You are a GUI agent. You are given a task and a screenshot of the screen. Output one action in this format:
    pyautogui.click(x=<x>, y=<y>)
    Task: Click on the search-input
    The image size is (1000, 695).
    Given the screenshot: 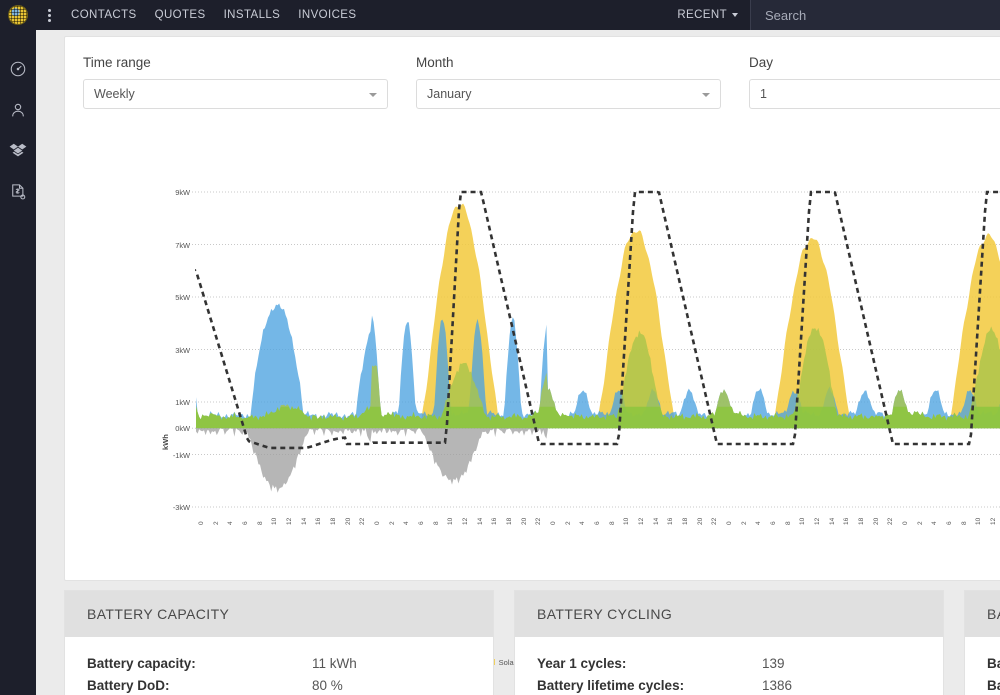 What is the action you would take?
    pyautogui.click(x=875, y=15)
    